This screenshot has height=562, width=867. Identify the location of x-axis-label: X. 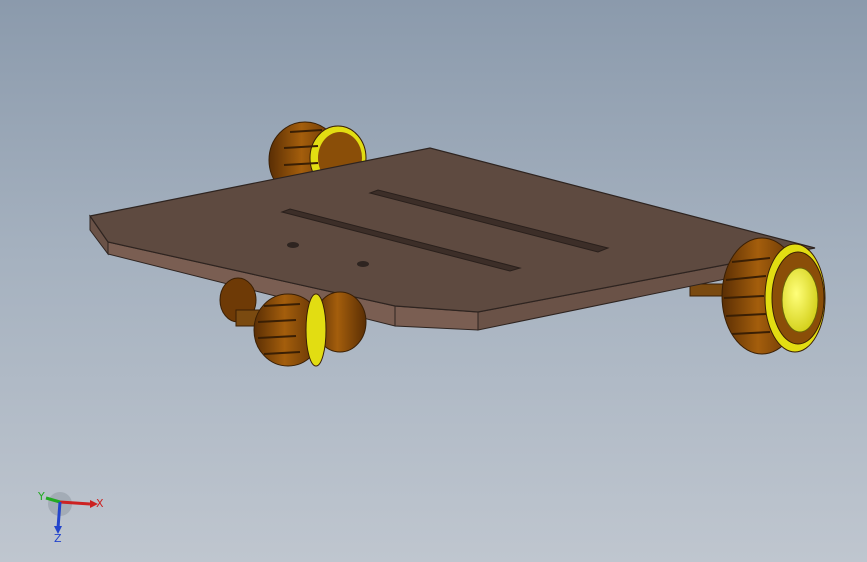
(100, 503).